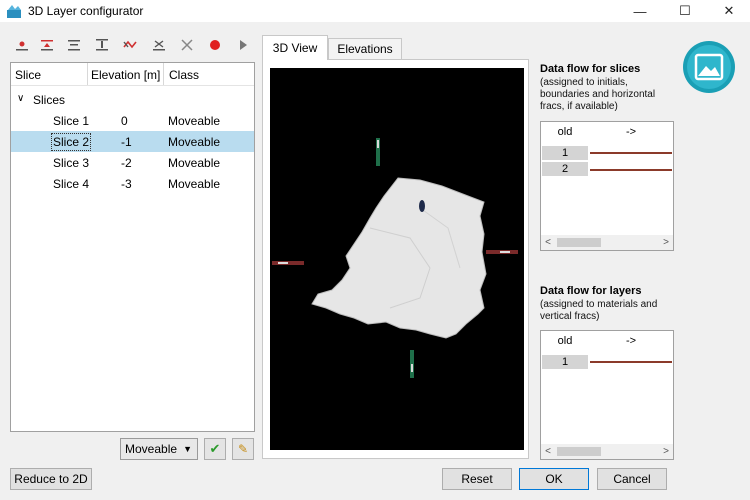 This screenshot has height=500, width=750. I want to click on slice-name: Slice 1, so click(71, 121).